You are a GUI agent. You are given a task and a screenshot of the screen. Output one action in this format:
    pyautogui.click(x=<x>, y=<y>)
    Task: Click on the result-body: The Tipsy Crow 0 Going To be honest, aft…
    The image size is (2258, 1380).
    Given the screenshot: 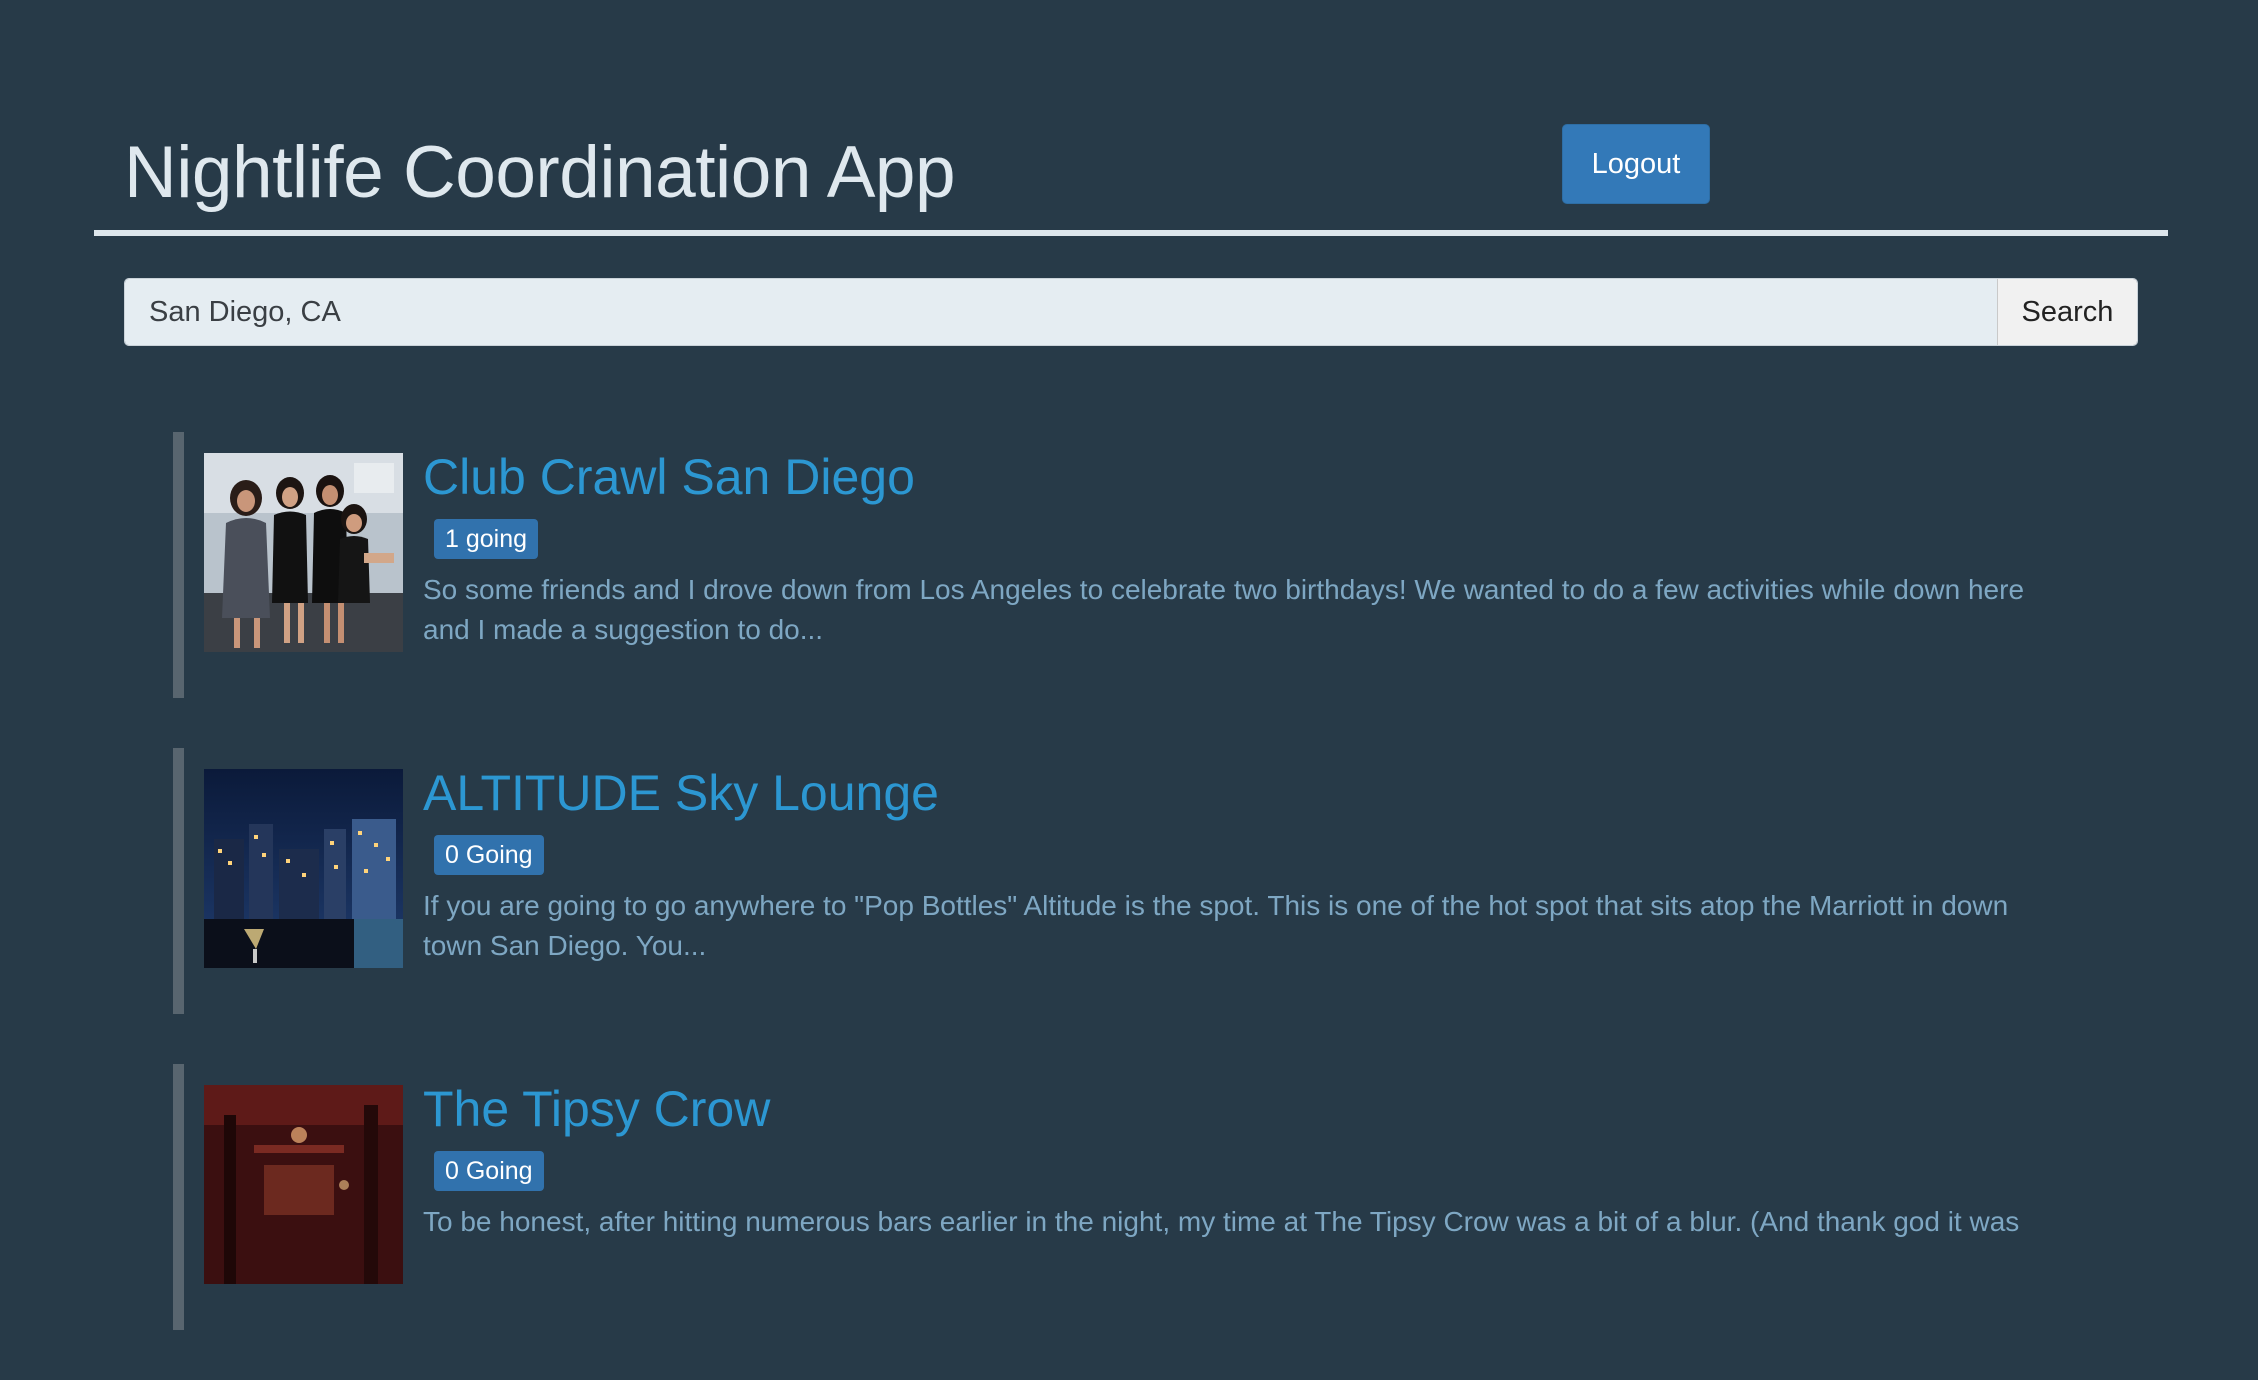 What is the action you would take?
    pyautogui.click(x=1248, y=1161)
    